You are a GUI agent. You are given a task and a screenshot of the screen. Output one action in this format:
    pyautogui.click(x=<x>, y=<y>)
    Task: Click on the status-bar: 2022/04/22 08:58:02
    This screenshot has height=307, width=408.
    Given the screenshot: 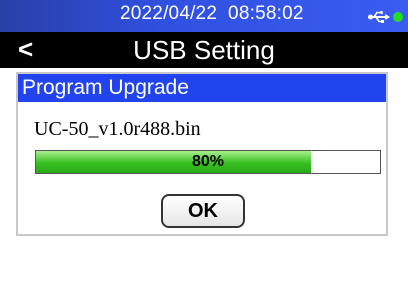 What is the action you would take?
    pyautogui.click(x=204, y=16)
    